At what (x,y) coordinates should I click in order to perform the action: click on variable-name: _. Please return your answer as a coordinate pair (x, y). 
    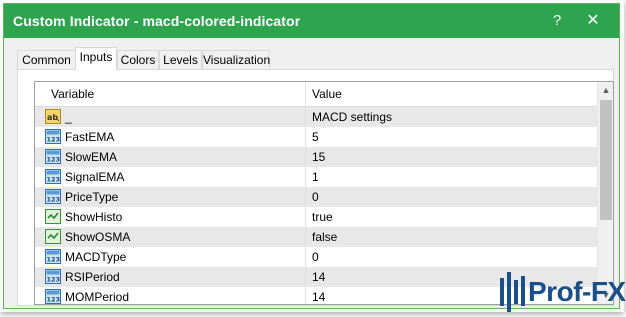
    Looking at the image, I should click on (68, 117).